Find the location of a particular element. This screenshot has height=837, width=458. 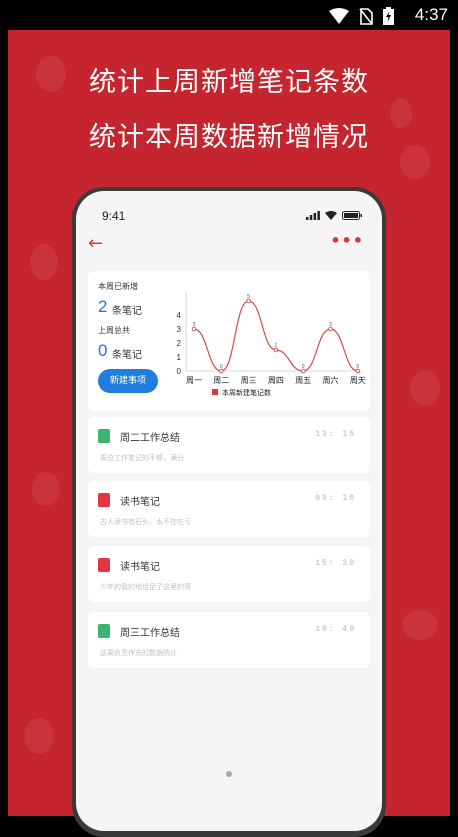

note-title: 周三工作总结 is located at coordinates (150, 633).